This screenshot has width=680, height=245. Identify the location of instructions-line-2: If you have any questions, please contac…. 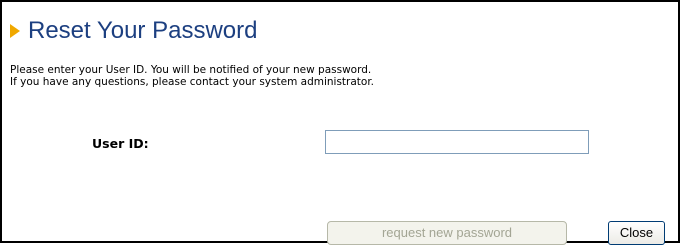
(192, 82).